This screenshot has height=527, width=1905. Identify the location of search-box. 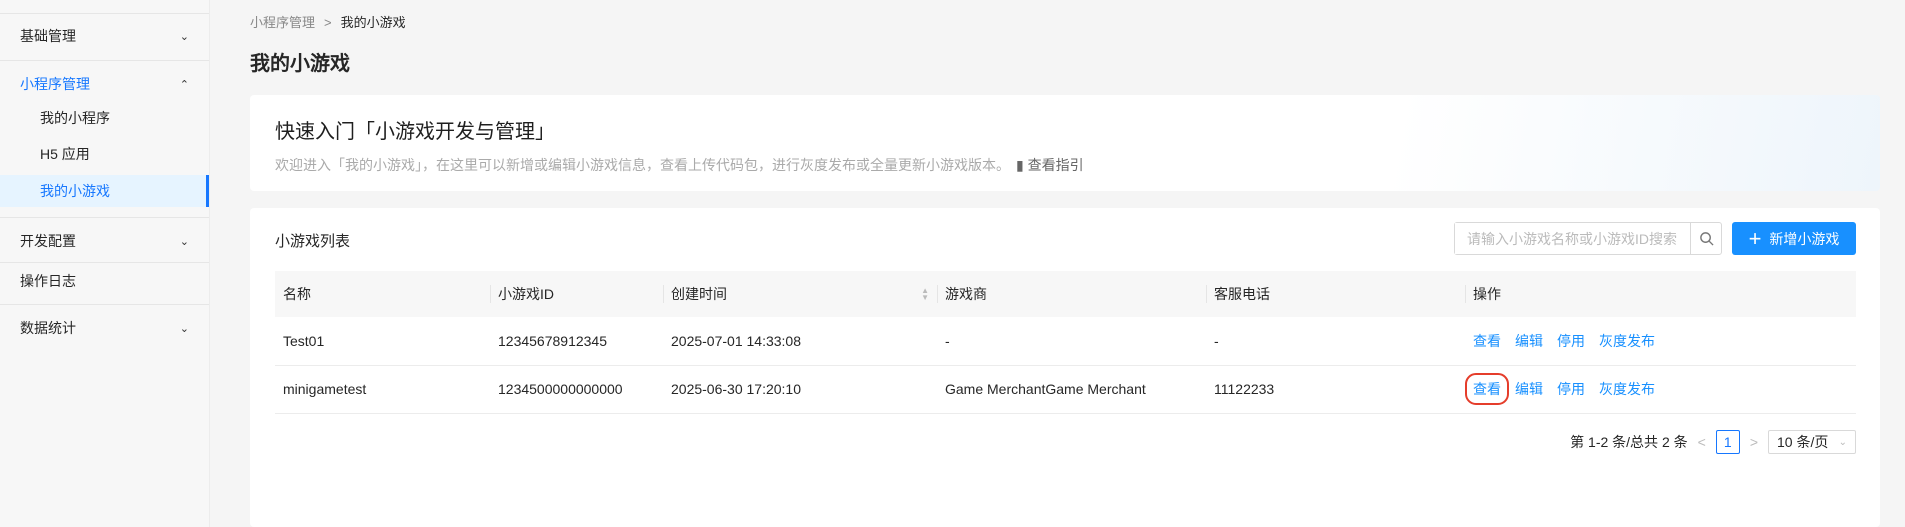
(1588, 238).